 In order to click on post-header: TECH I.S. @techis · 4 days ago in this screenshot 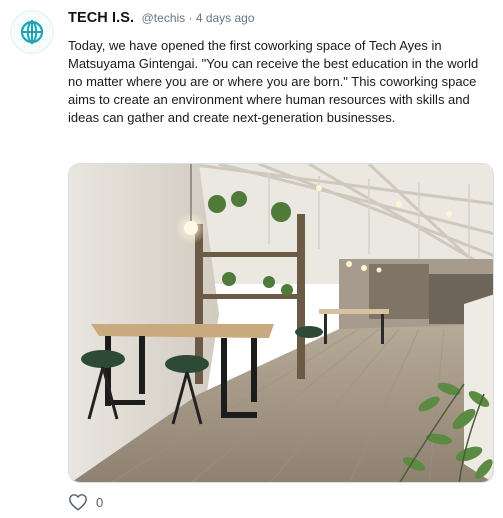, I will do `click(161, 18)`.